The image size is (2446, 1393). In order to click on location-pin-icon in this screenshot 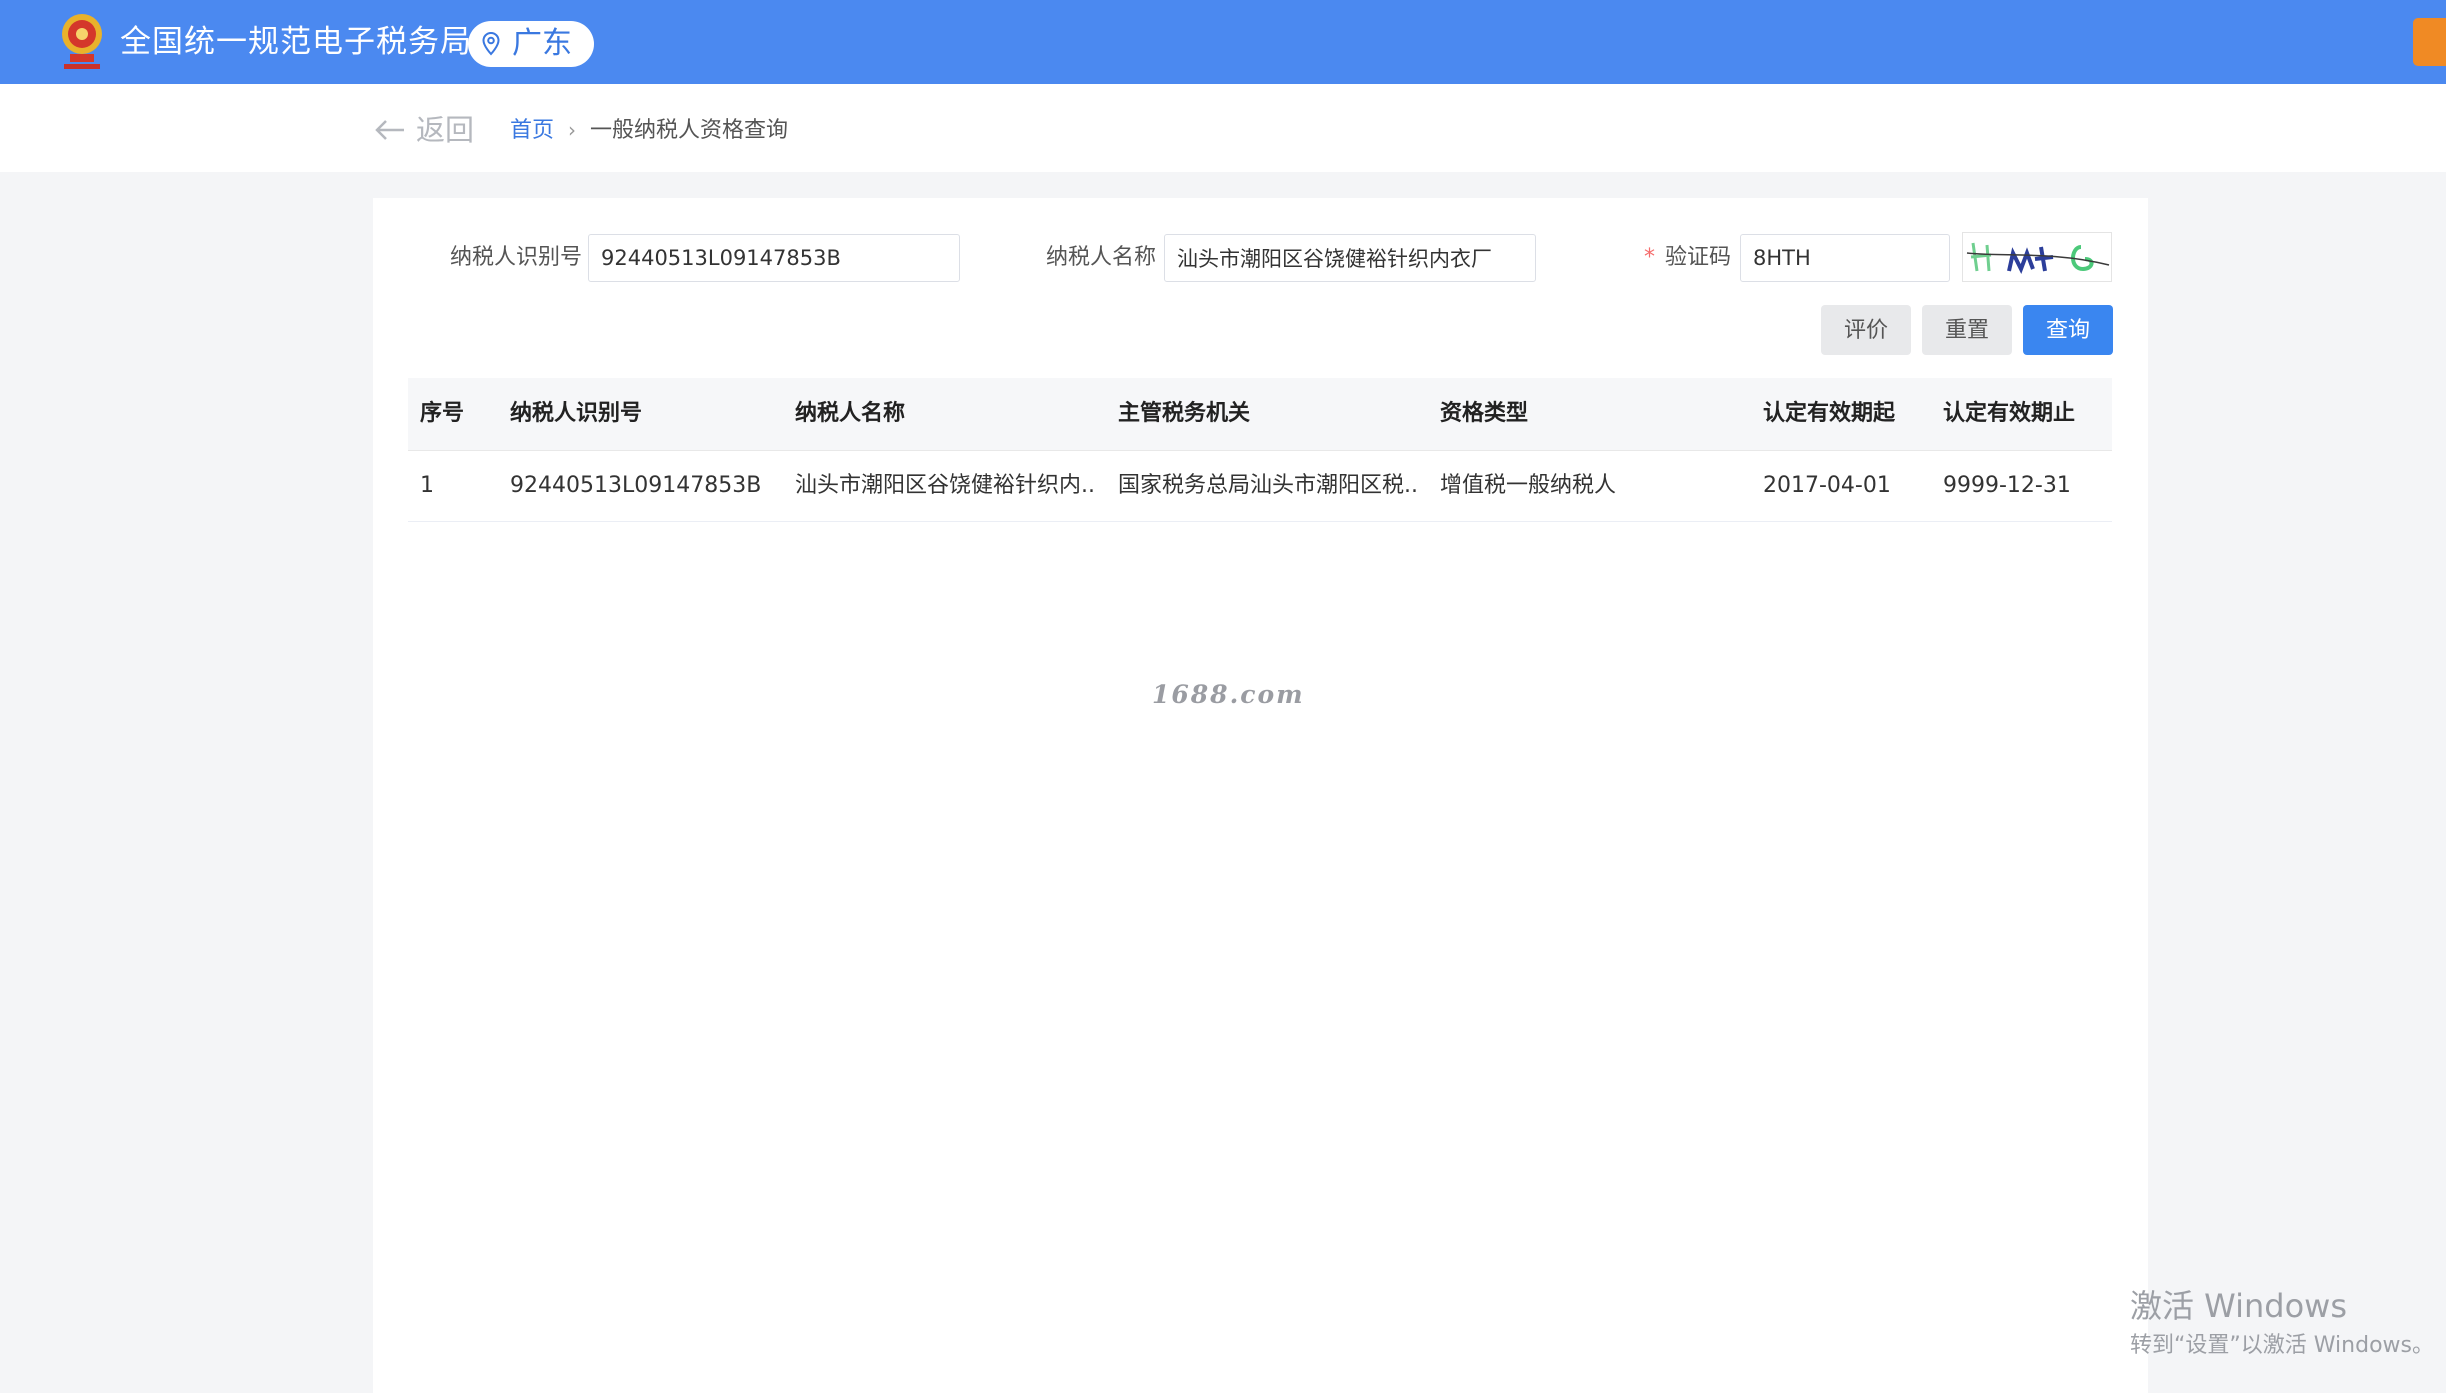, I will do `click(491, 44)`.